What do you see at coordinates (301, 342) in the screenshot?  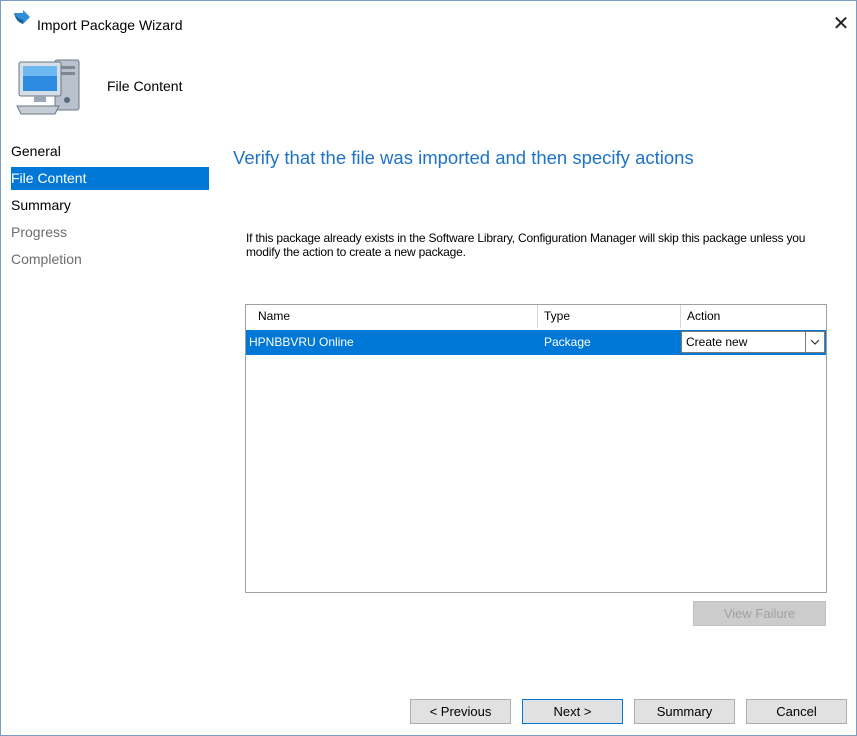 I see `row-name-cell: HPNBBVRU Online` at bounding box center [301, 342].